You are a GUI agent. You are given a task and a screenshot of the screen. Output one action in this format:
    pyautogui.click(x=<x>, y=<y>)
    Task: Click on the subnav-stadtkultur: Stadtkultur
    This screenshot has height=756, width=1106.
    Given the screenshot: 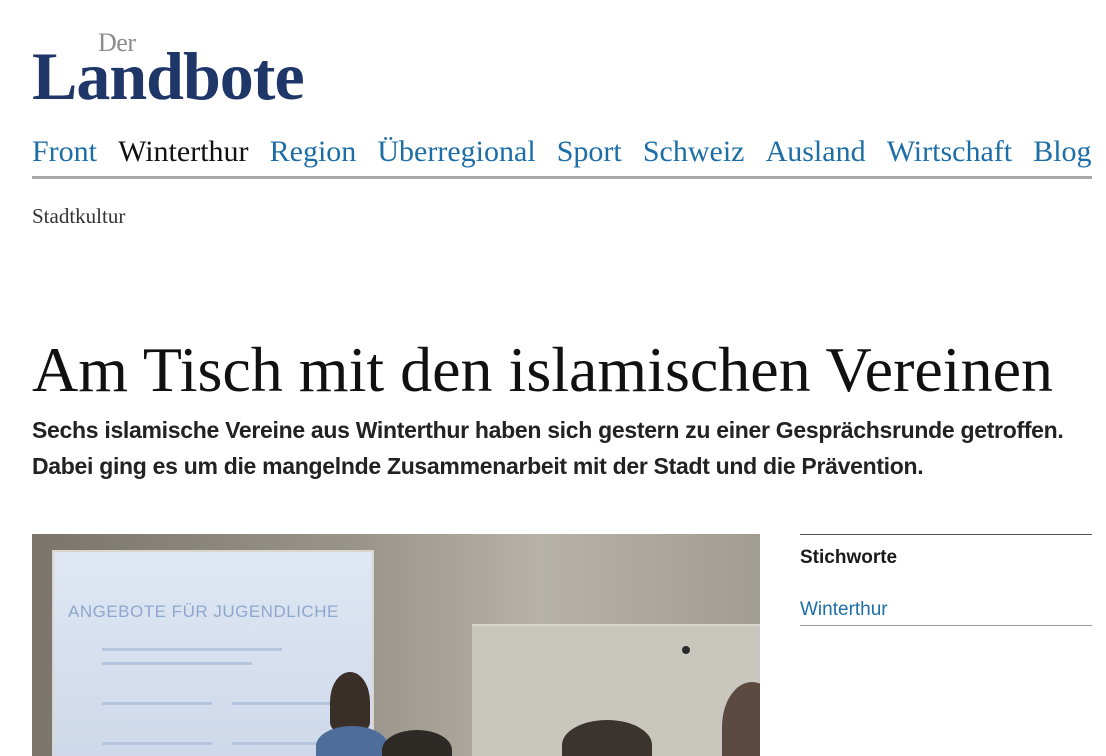 What is the action you would take?
    pyautogui.click(x=78, y=216)
    